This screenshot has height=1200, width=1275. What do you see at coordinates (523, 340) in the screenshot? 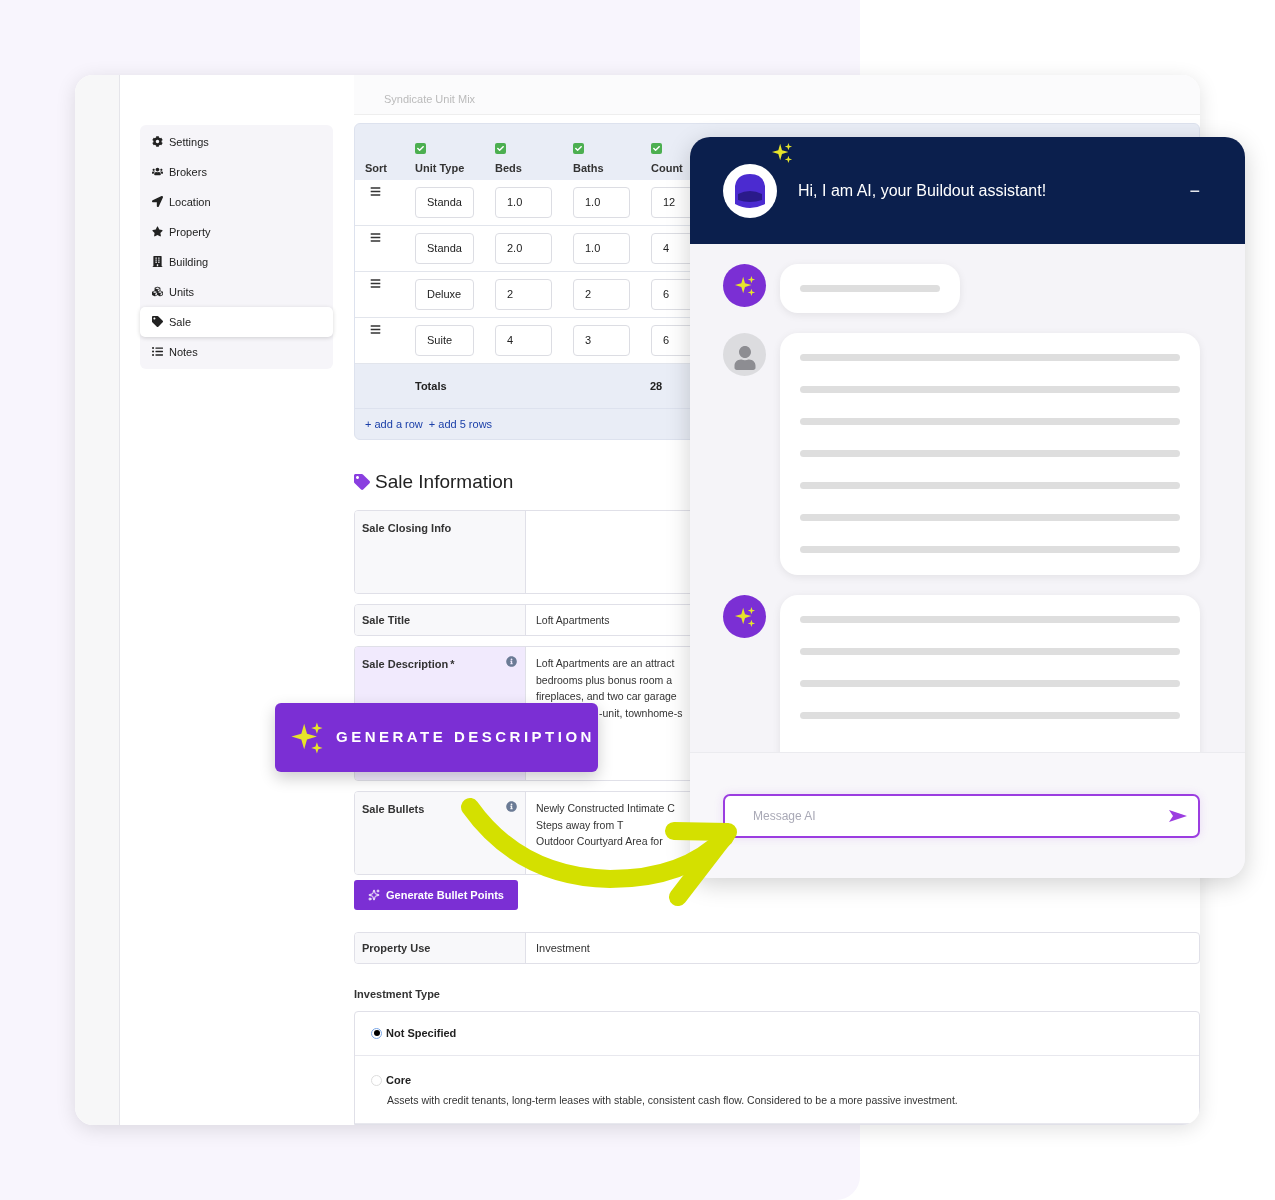
I see `table-input: 4` at bounding box center [523, 340].